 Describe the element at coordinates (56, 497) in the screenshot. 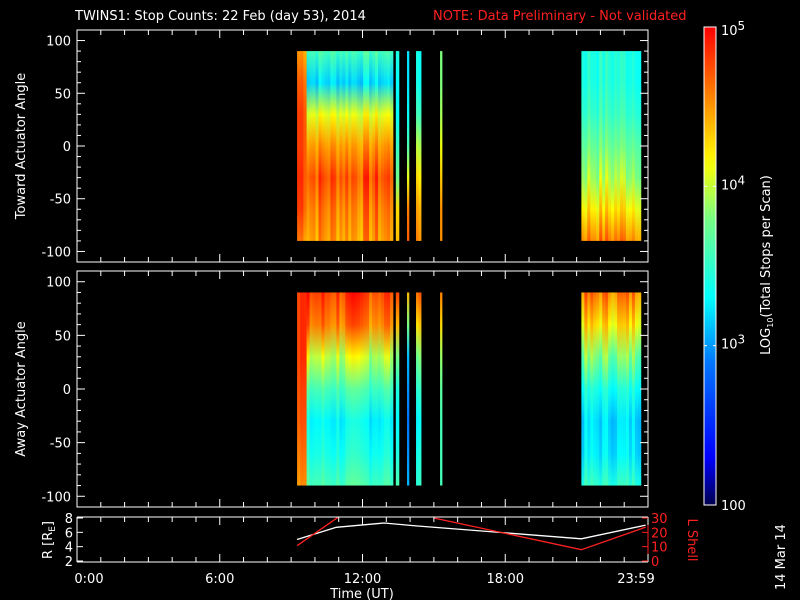

I see `y-tick-label: -100` at that location.